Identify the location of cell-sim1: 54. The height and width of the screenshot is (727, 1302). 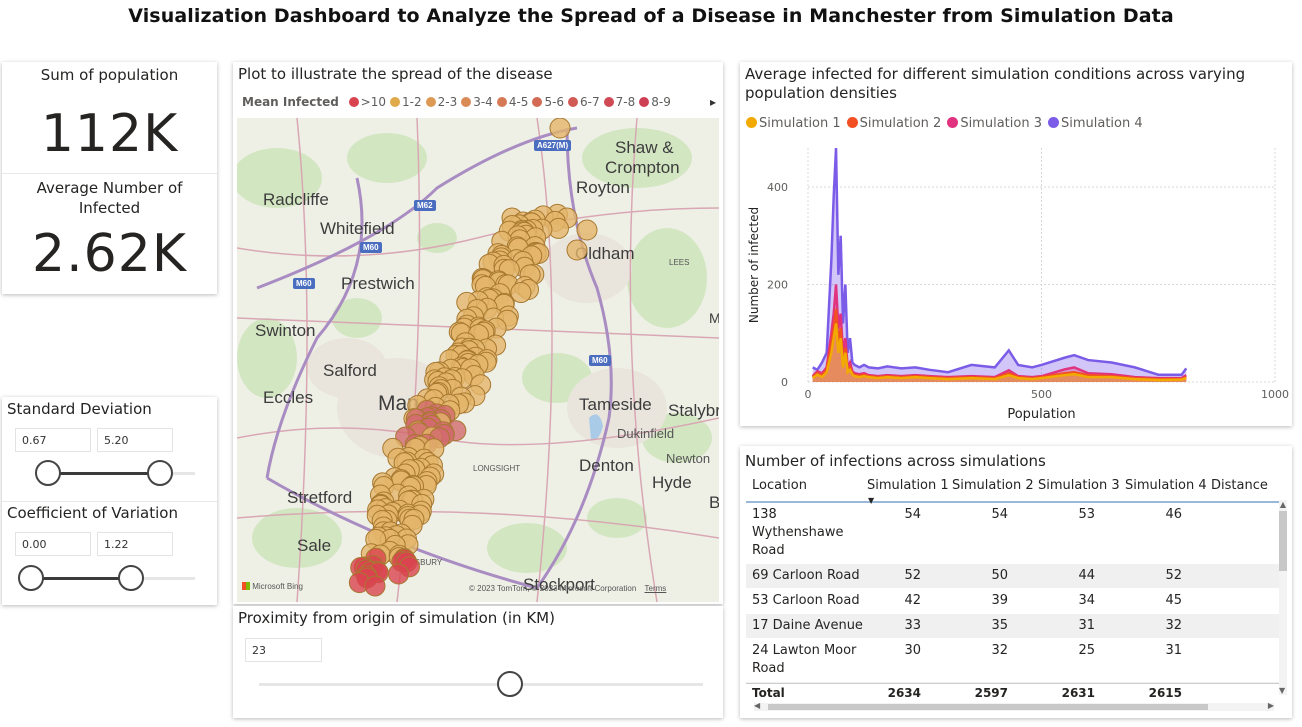
(912, 514).